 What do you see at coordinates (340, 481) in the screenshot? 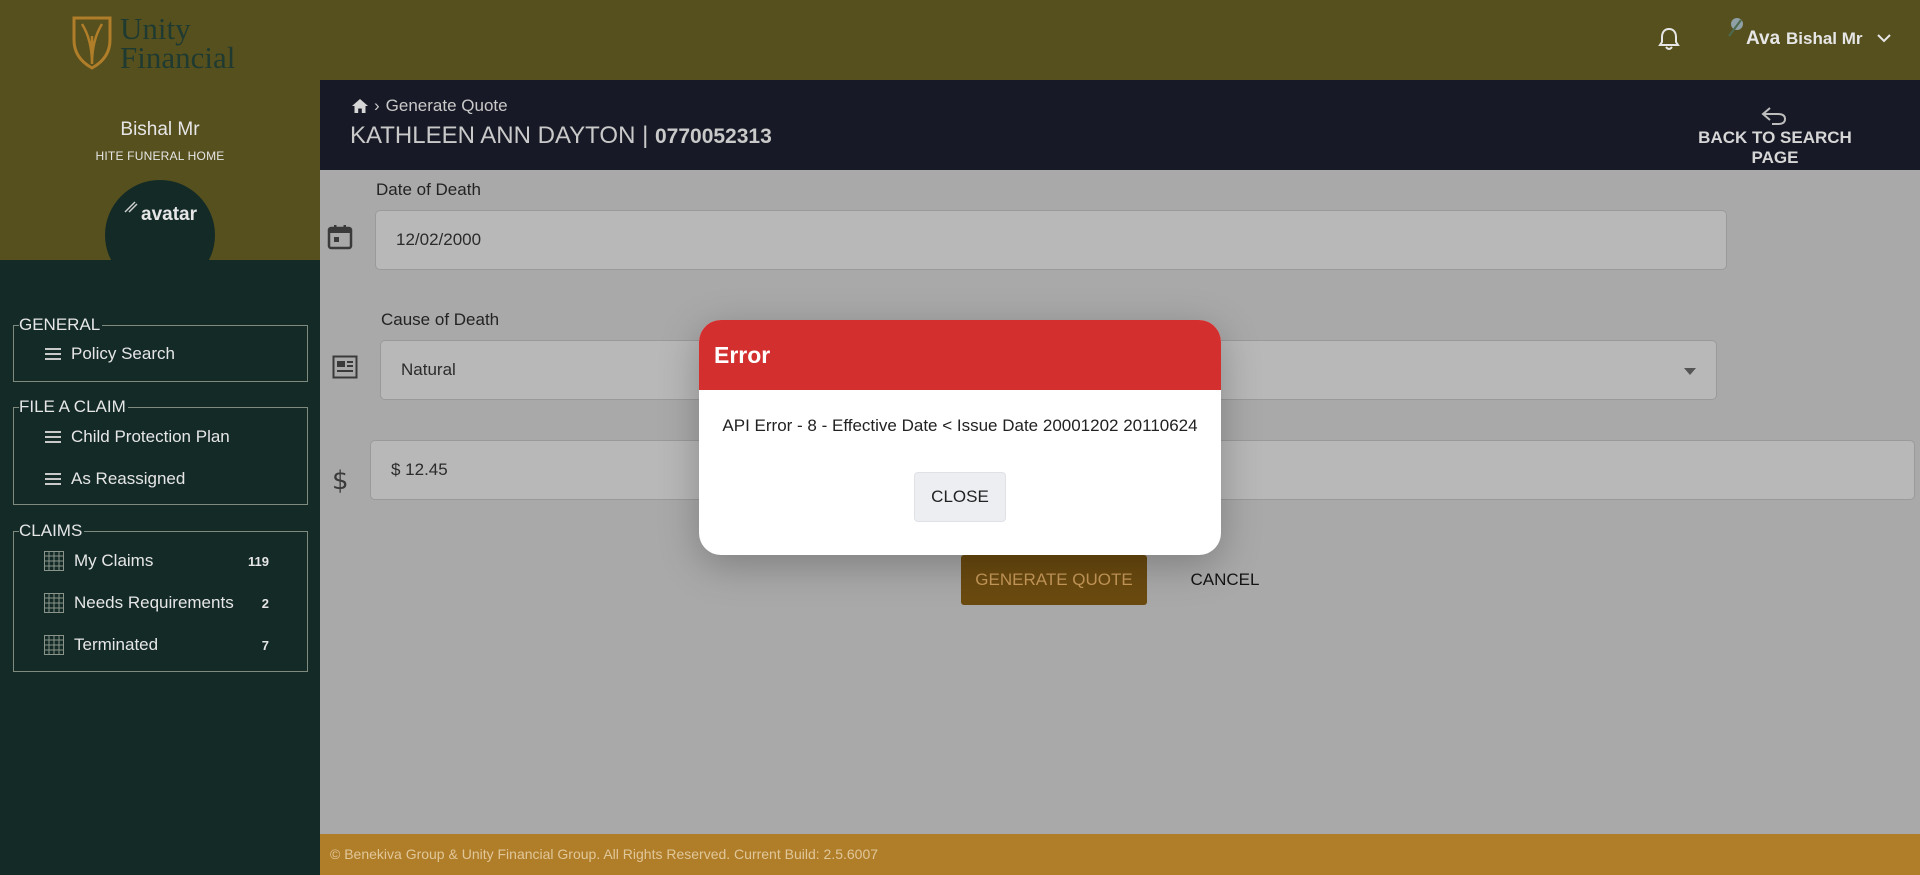
I see `dollar-icon: $` at bounding box center [340, 481].